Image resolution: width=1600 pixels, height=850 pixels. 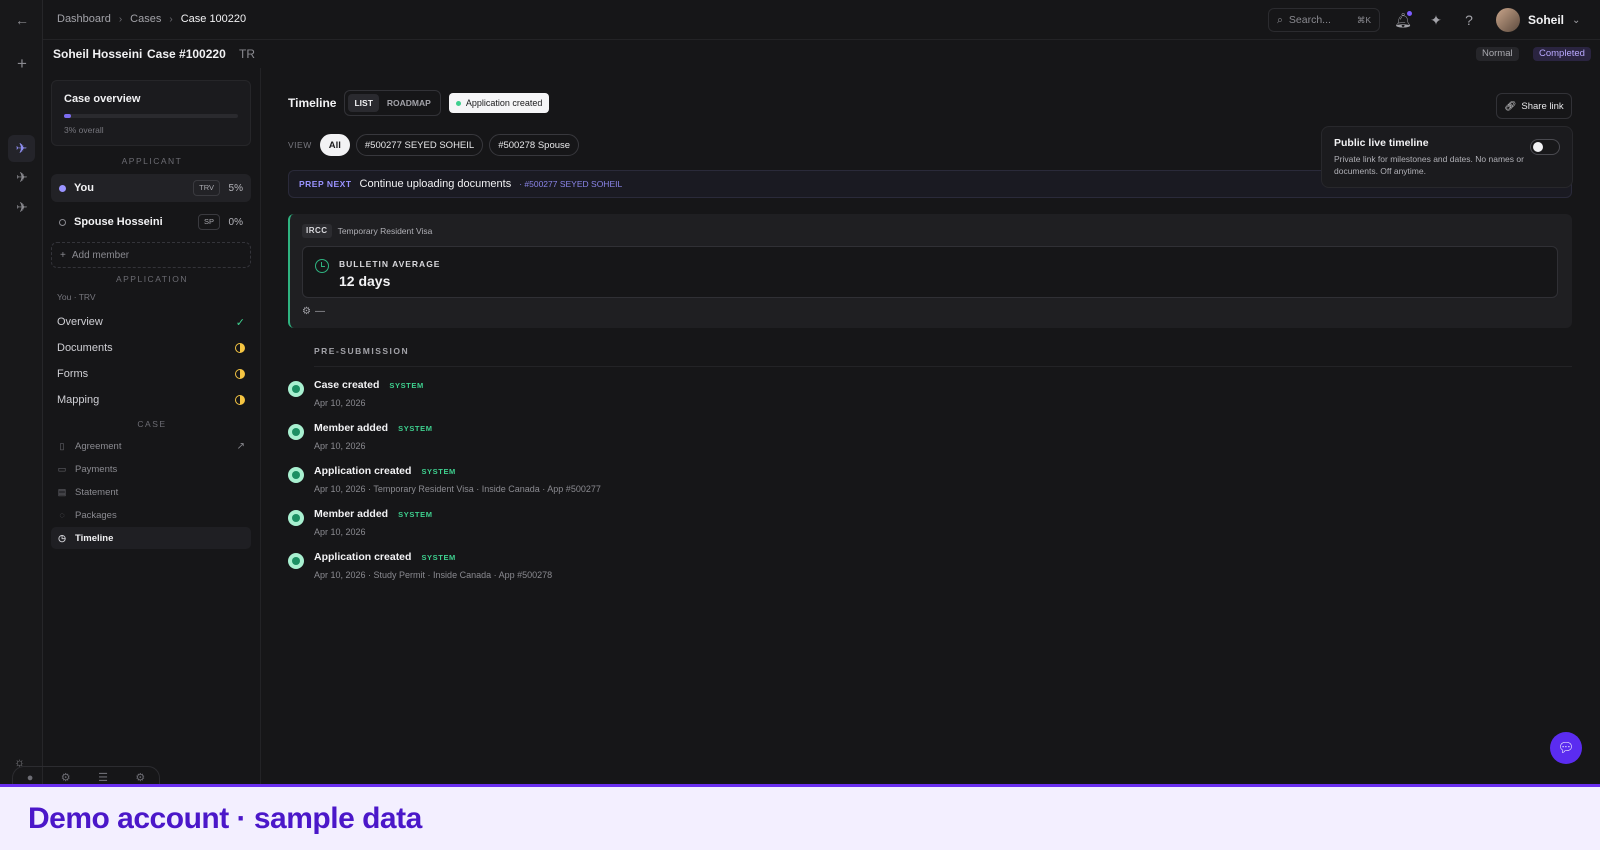 I want to click on avatar, so click(x=1508, y=20).